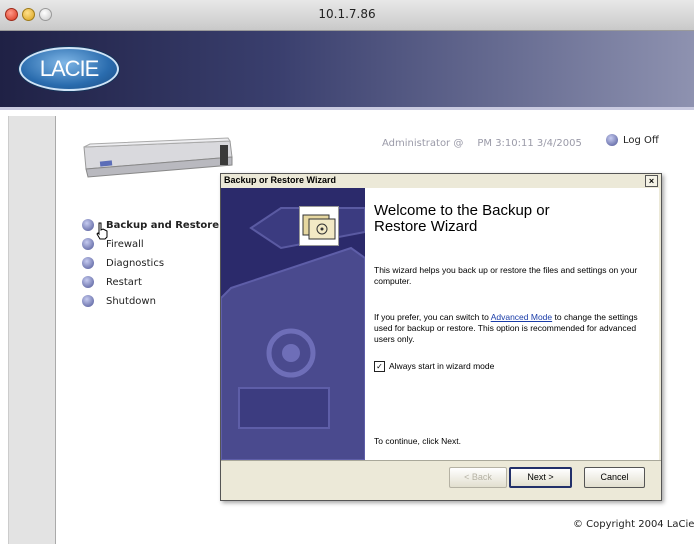  What do you see at coordinates (529, 143) in the screenshot?
I see `session-time: PM 3:10:11 3/4/2005` at bounding box center [529, 143].